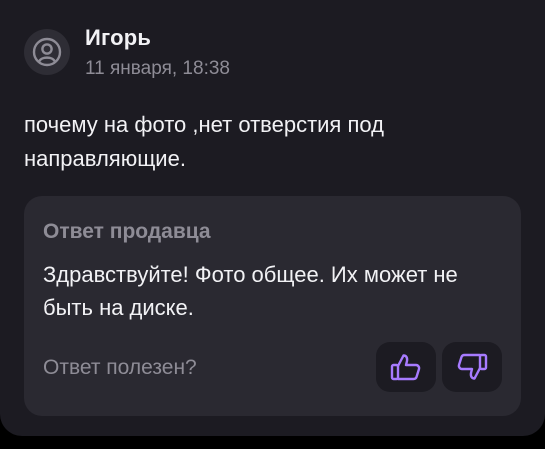 The image size is (545, 449). I want to click on seller-reply-title: Ответ продавца, so click(127, 231).